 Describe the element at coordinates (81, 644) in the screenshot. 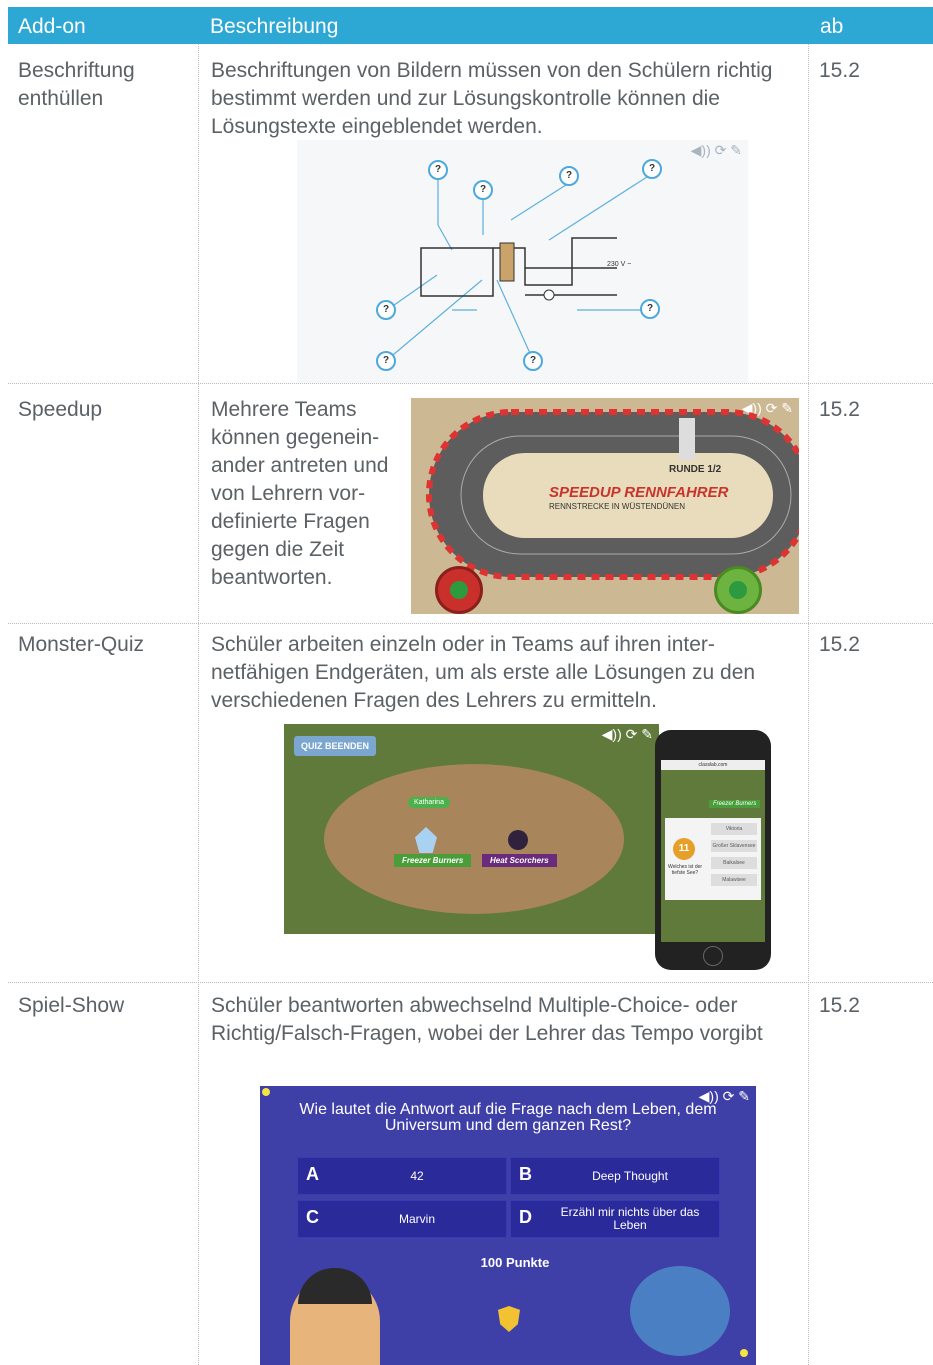

I see `row-addon-name: Monster-Quiz` at that location.